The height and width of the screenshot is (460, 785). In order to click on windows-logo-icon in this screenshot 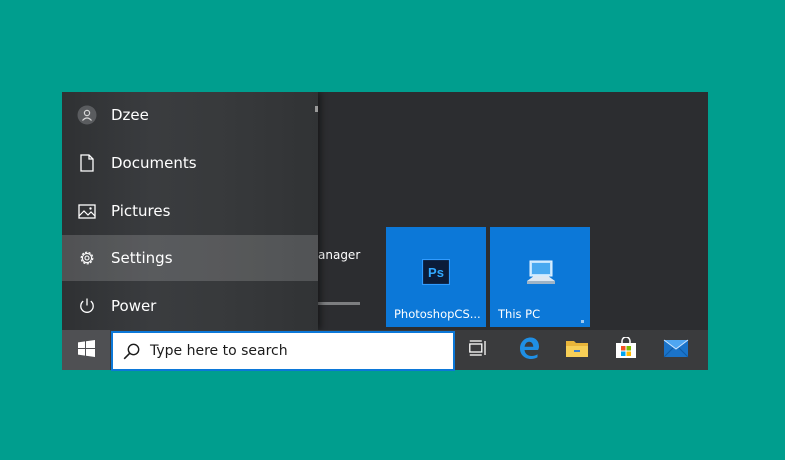, I will do `click(86, 350)`.